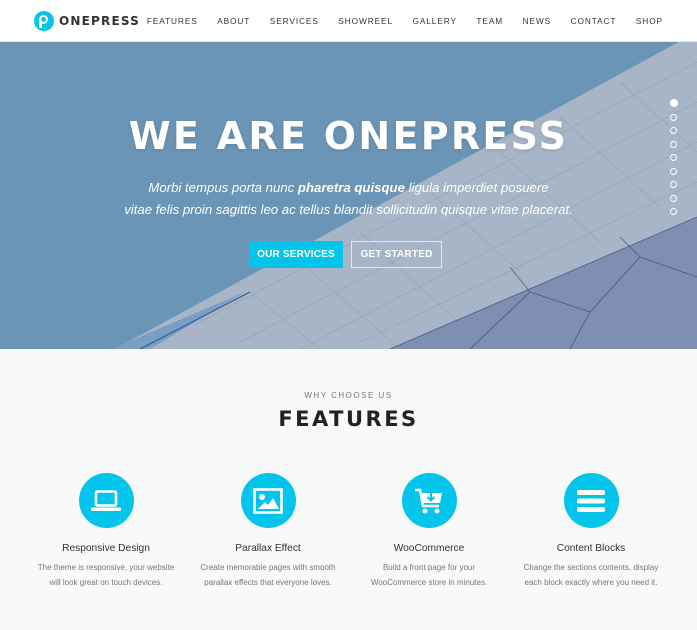  I want to click on section-title: FEATURES, so click(348, 419).